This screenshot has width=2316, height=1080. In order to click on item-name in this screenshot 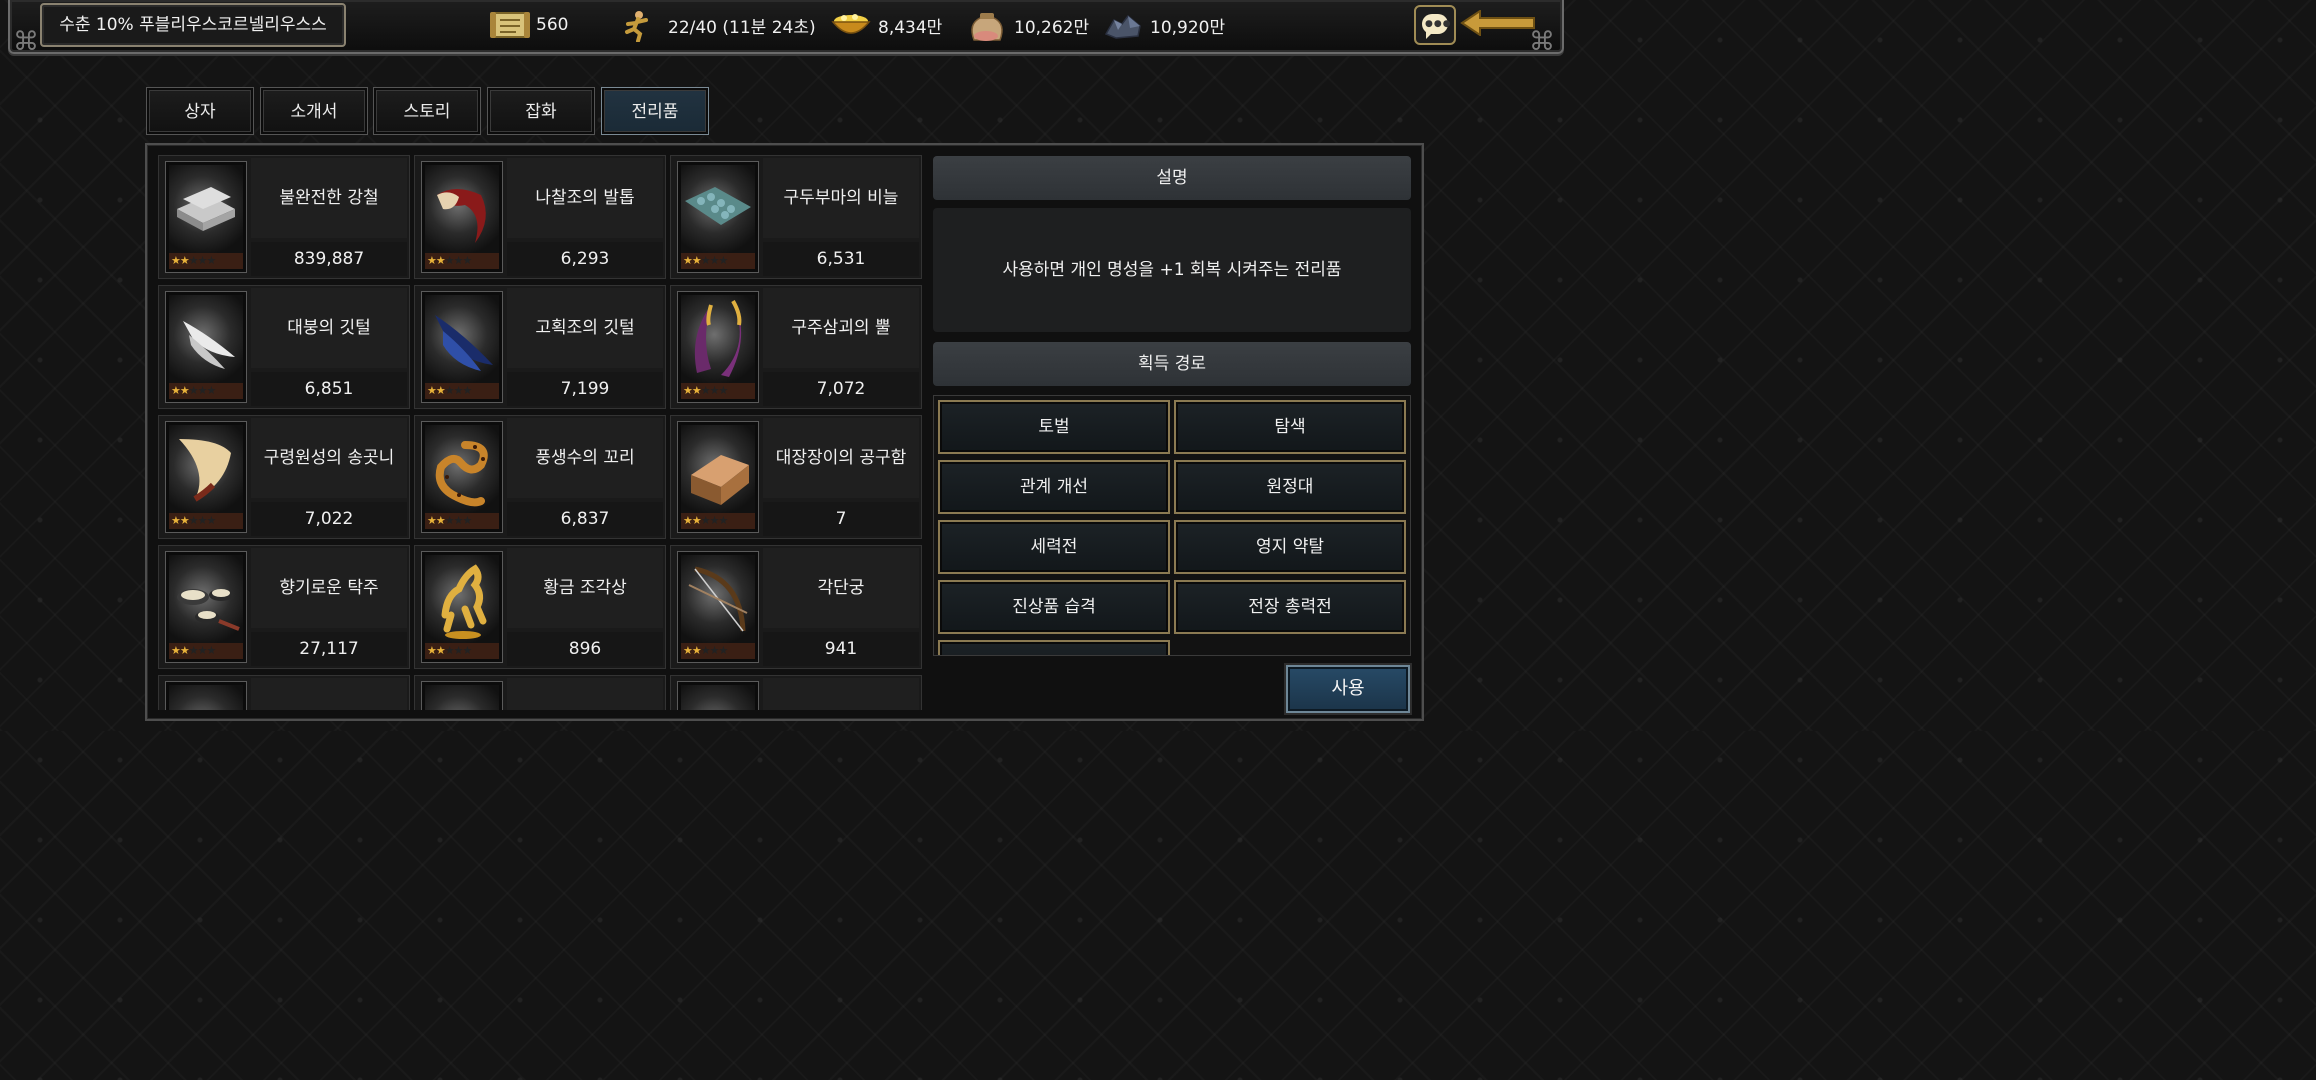, I will do `click(329, 694)`.